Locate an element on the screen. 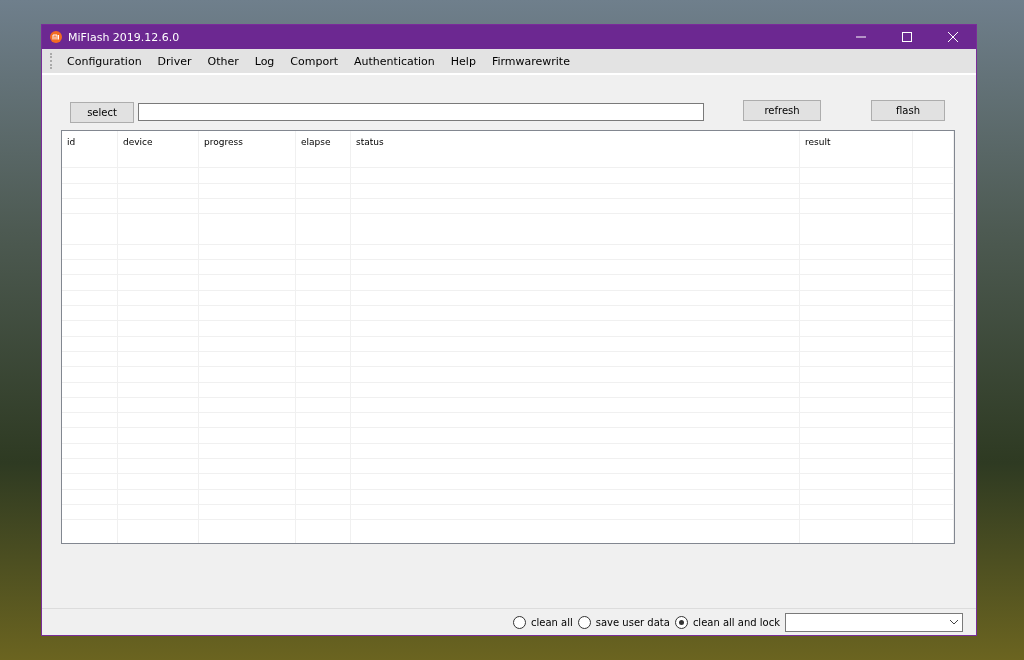 The width and height of the screenshot is (1024, 660). column-header: elapse is located at coordinates (323, 142).